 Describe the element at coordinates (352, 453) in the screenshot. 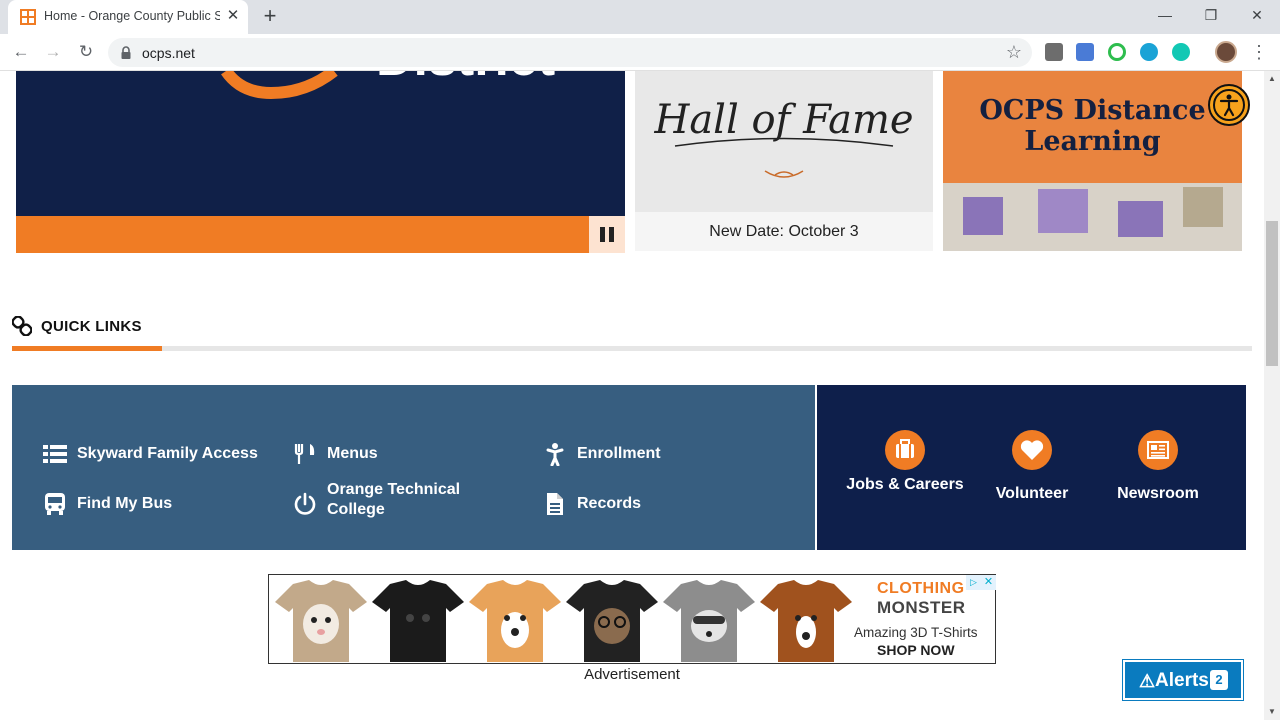

I see `link-label: Menus` at that location.